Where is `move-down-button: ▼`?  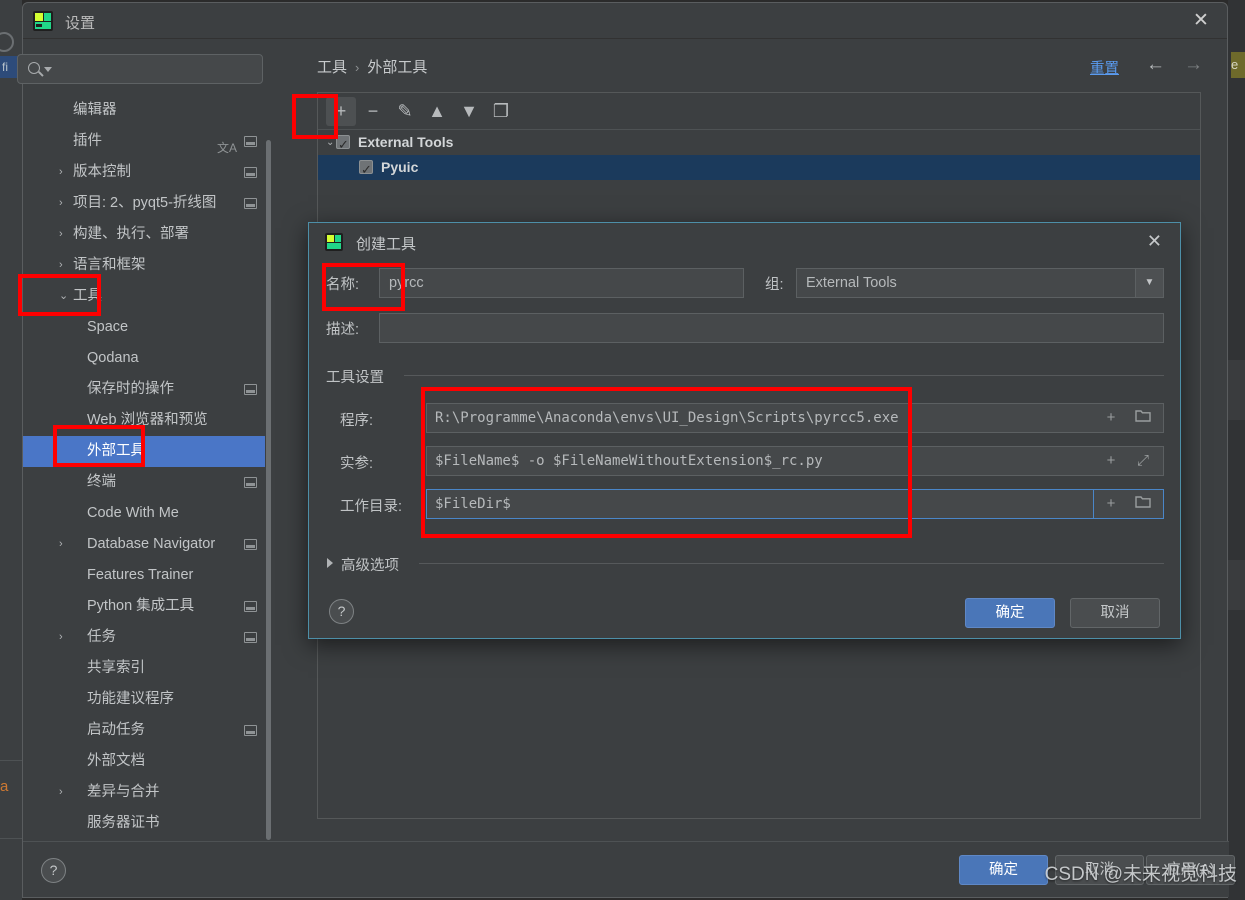
move-down-button: ▼ is located at coordinates (469, 111).